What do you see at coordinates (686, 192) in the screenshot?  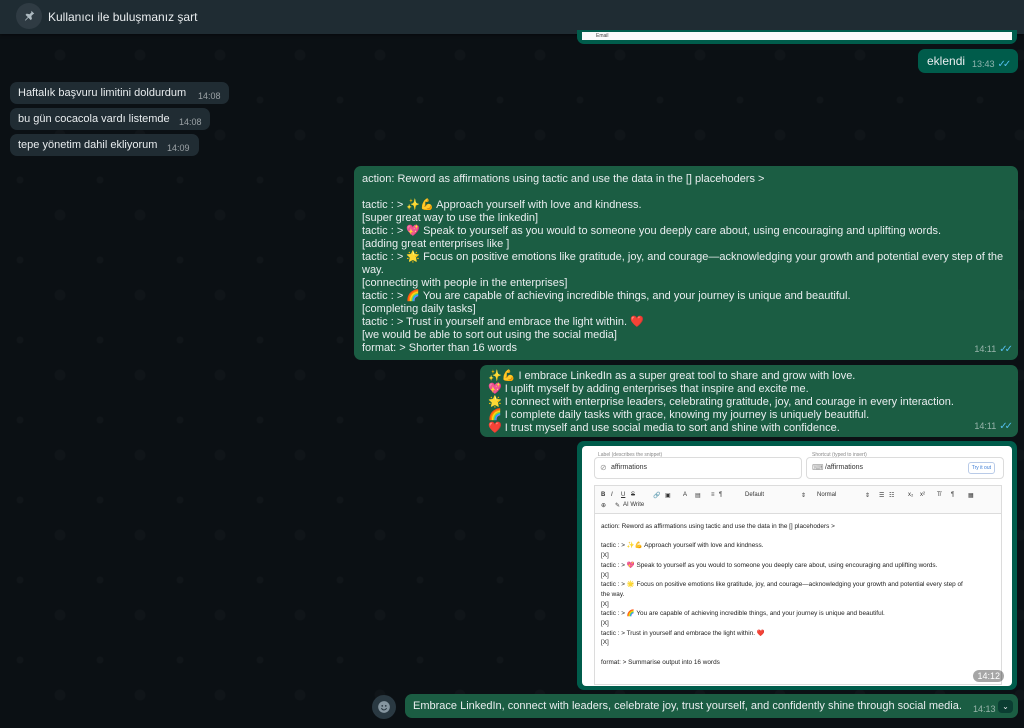 I see `prompt-line` at bounding box center [686, 192].